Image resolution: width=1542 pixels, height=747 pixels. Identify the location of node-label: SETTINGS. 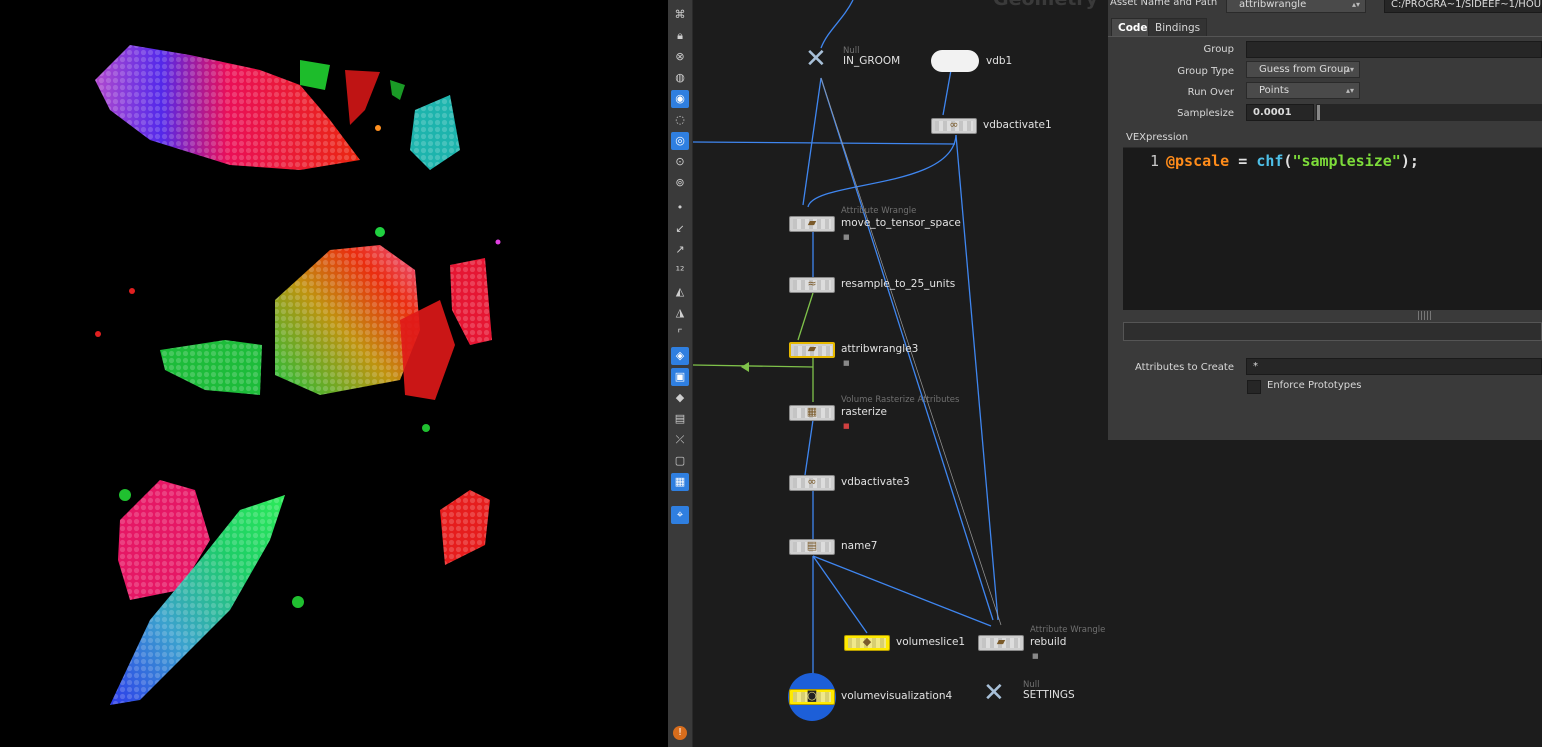
(1049, 695).